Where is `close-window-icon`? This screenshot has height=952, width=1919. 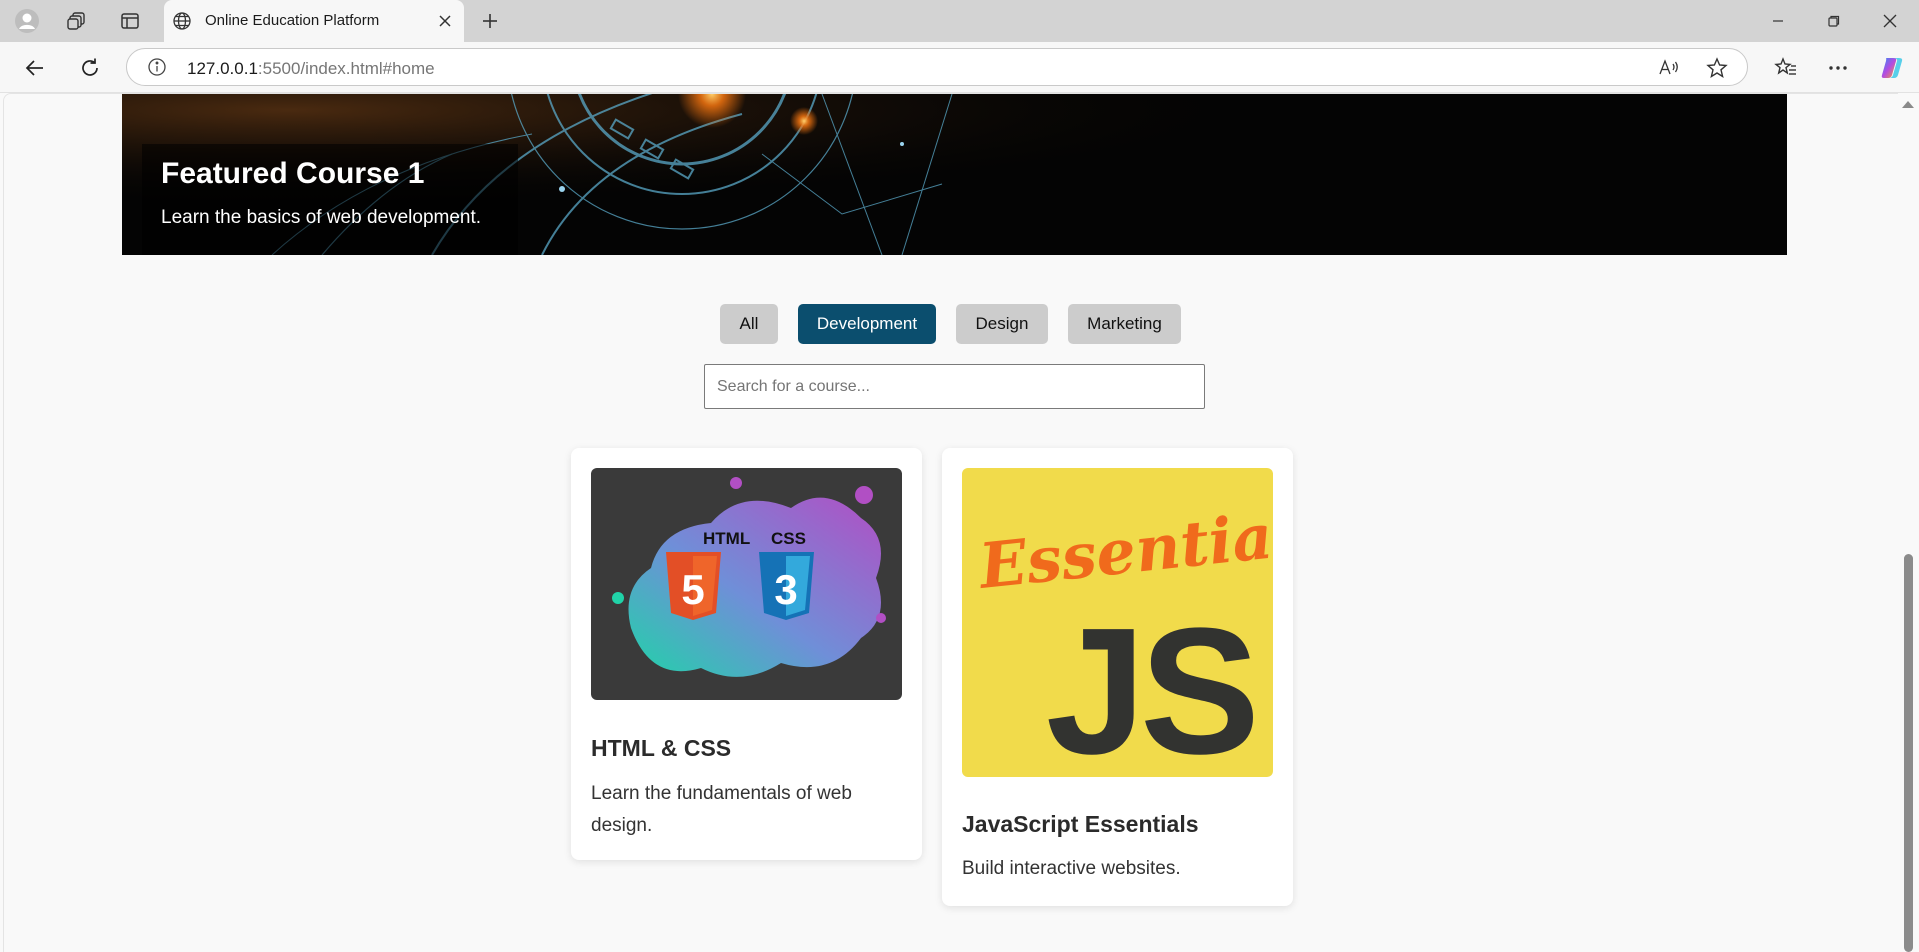
close-window-icon is located at coordinates (1890, 21).